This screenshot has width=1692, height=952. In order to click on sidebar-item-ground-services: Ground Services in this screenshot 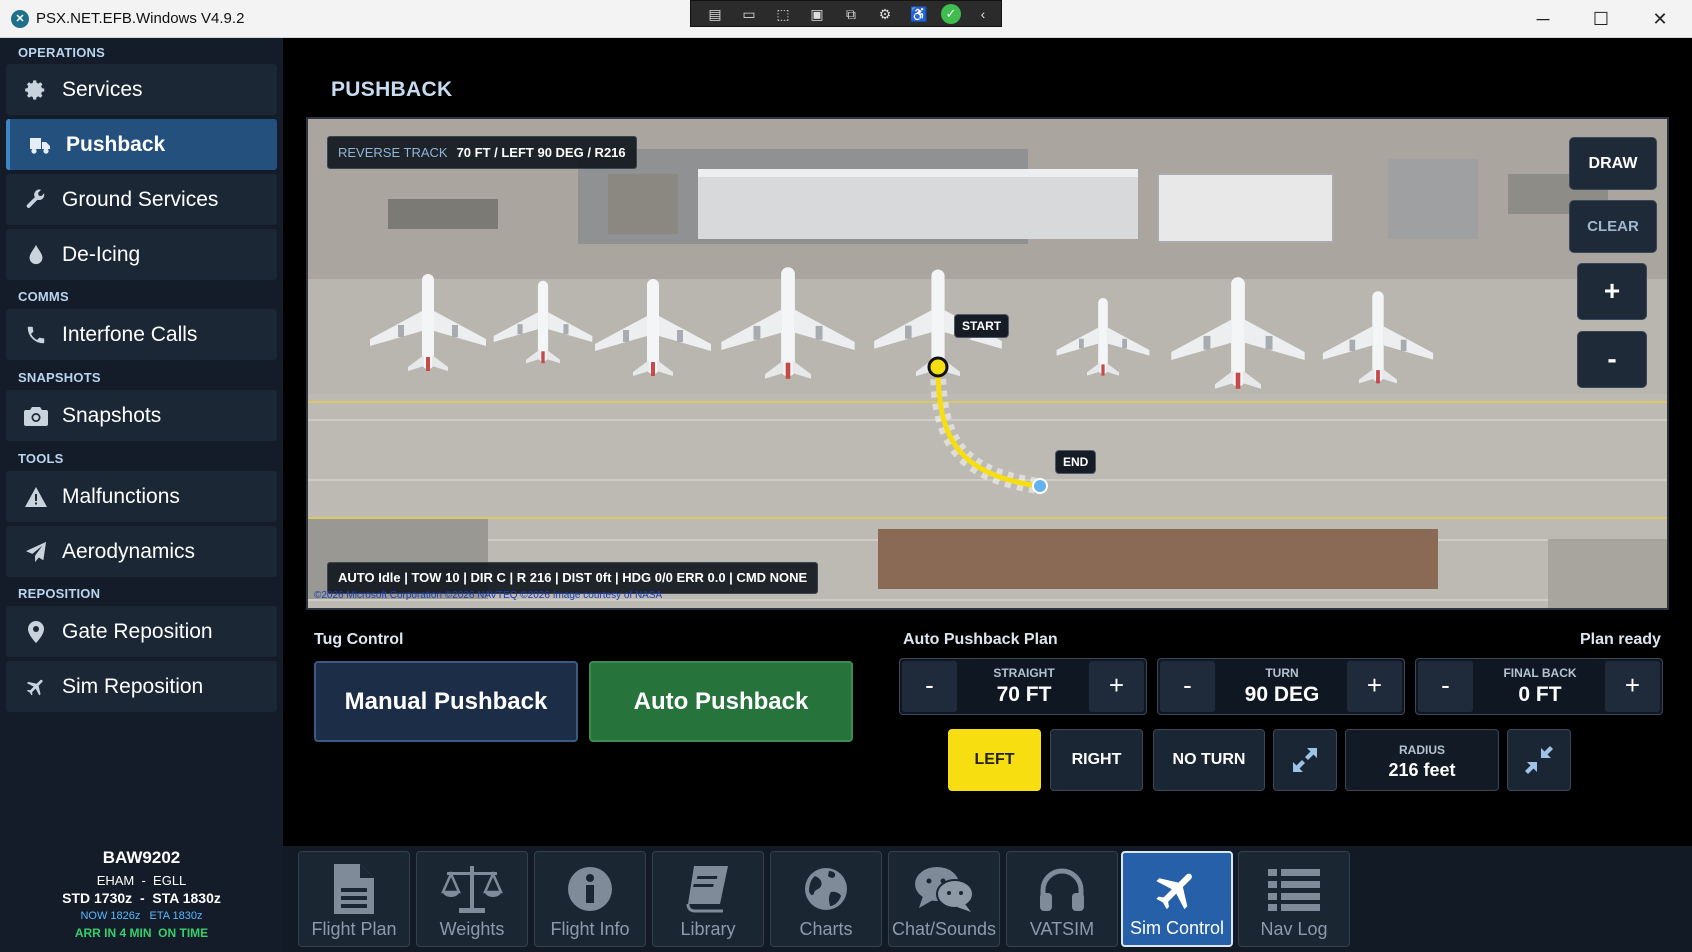, I will do `click(141, 199)`.